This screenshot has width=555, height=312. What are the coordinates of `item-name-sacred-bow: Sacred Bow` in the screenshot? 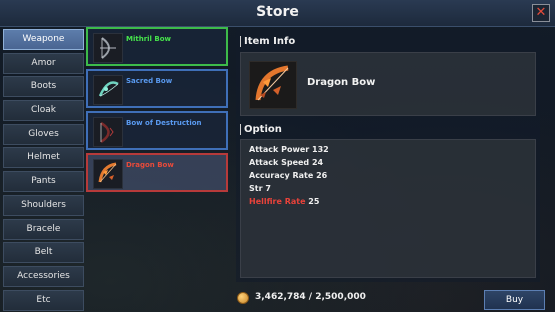 It's located at (149, 81).